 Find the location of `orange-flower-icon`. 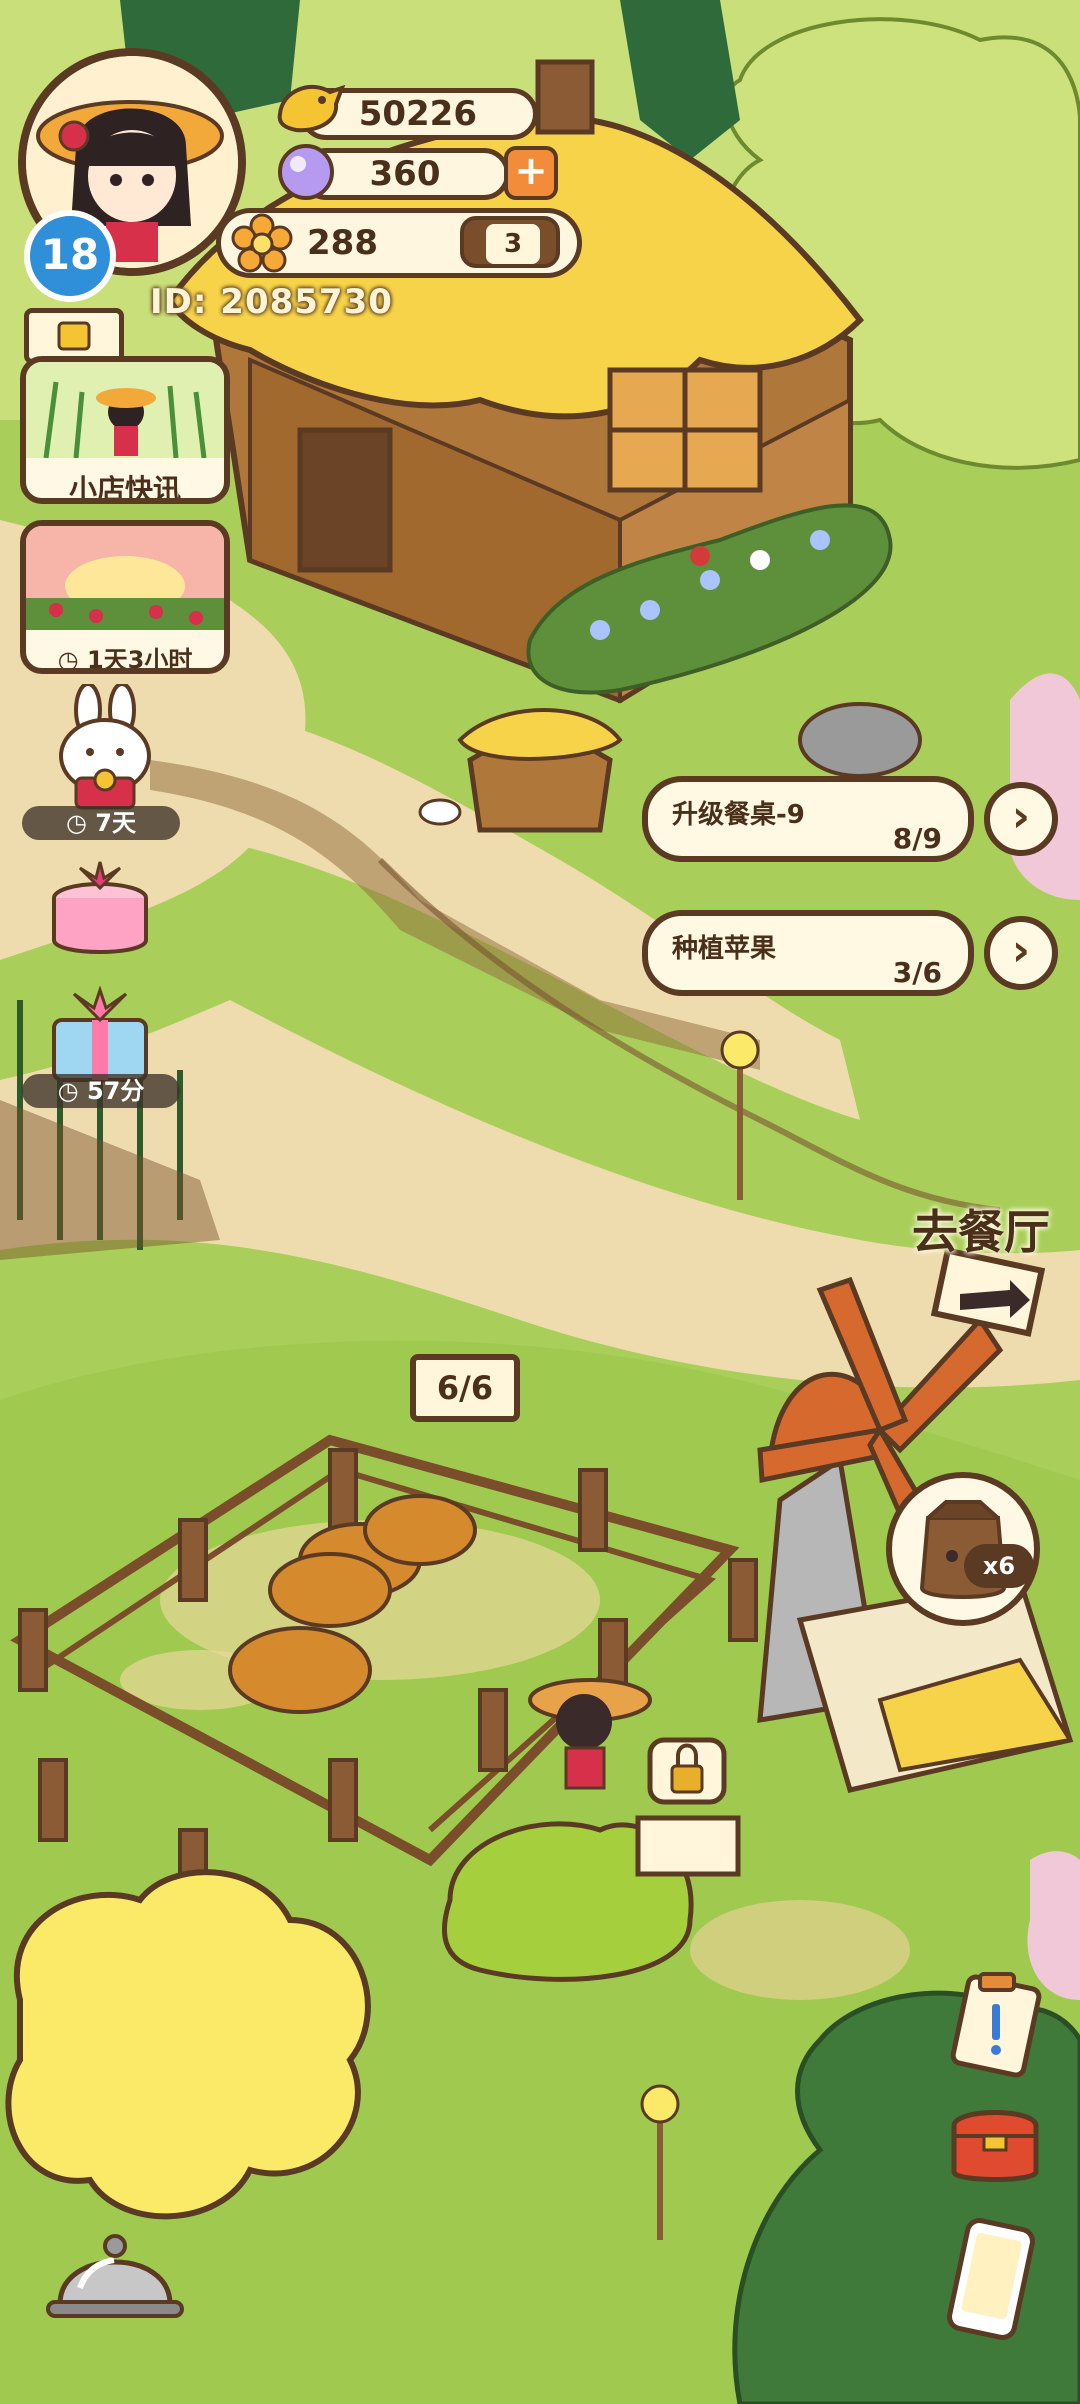

orange-flower-icon is located at coordinates (262, 243).